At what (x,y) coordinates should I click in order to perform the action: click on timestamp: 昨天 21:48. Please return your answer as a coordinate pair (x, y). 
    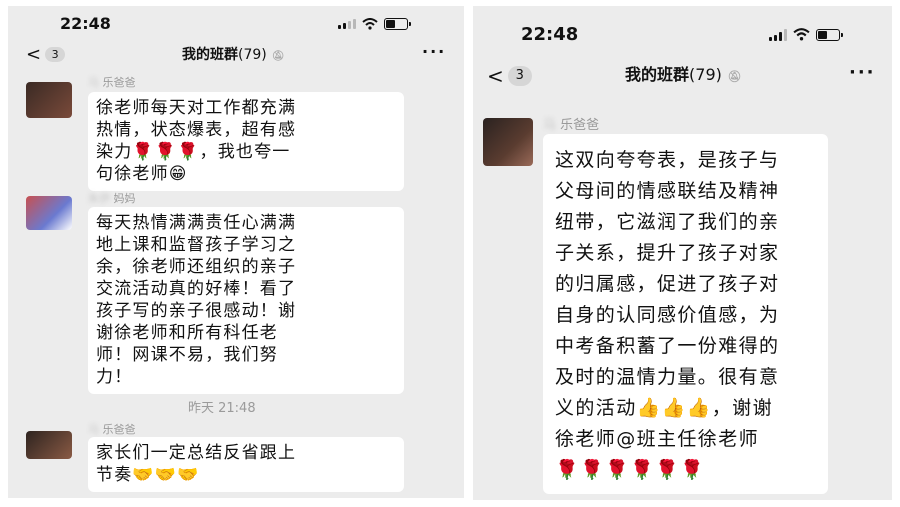
    Looking at the image, I should click on (222, 408).